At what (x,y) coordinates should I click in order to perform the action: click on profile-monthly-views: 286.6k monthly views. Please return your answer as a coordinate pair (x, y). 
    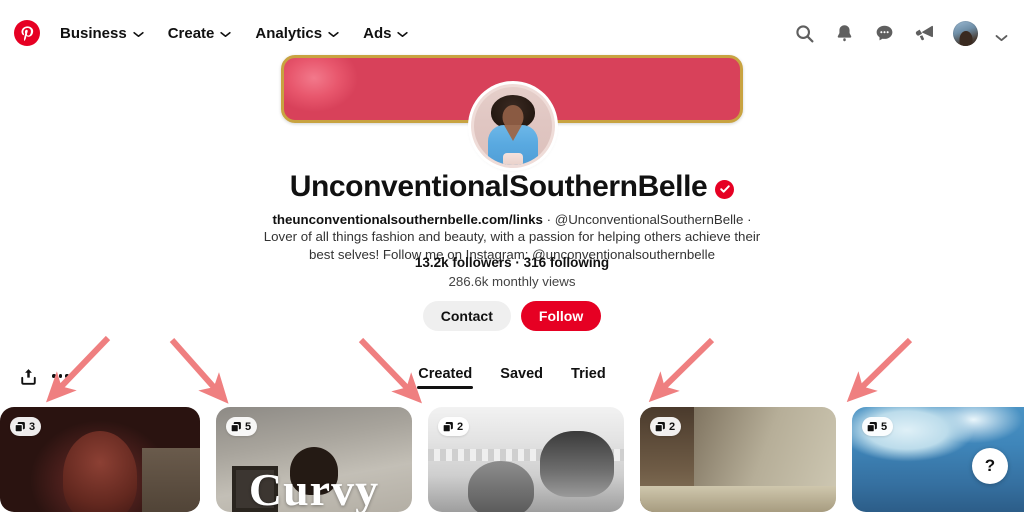
    Looking at the image, I should click on (512, 281).